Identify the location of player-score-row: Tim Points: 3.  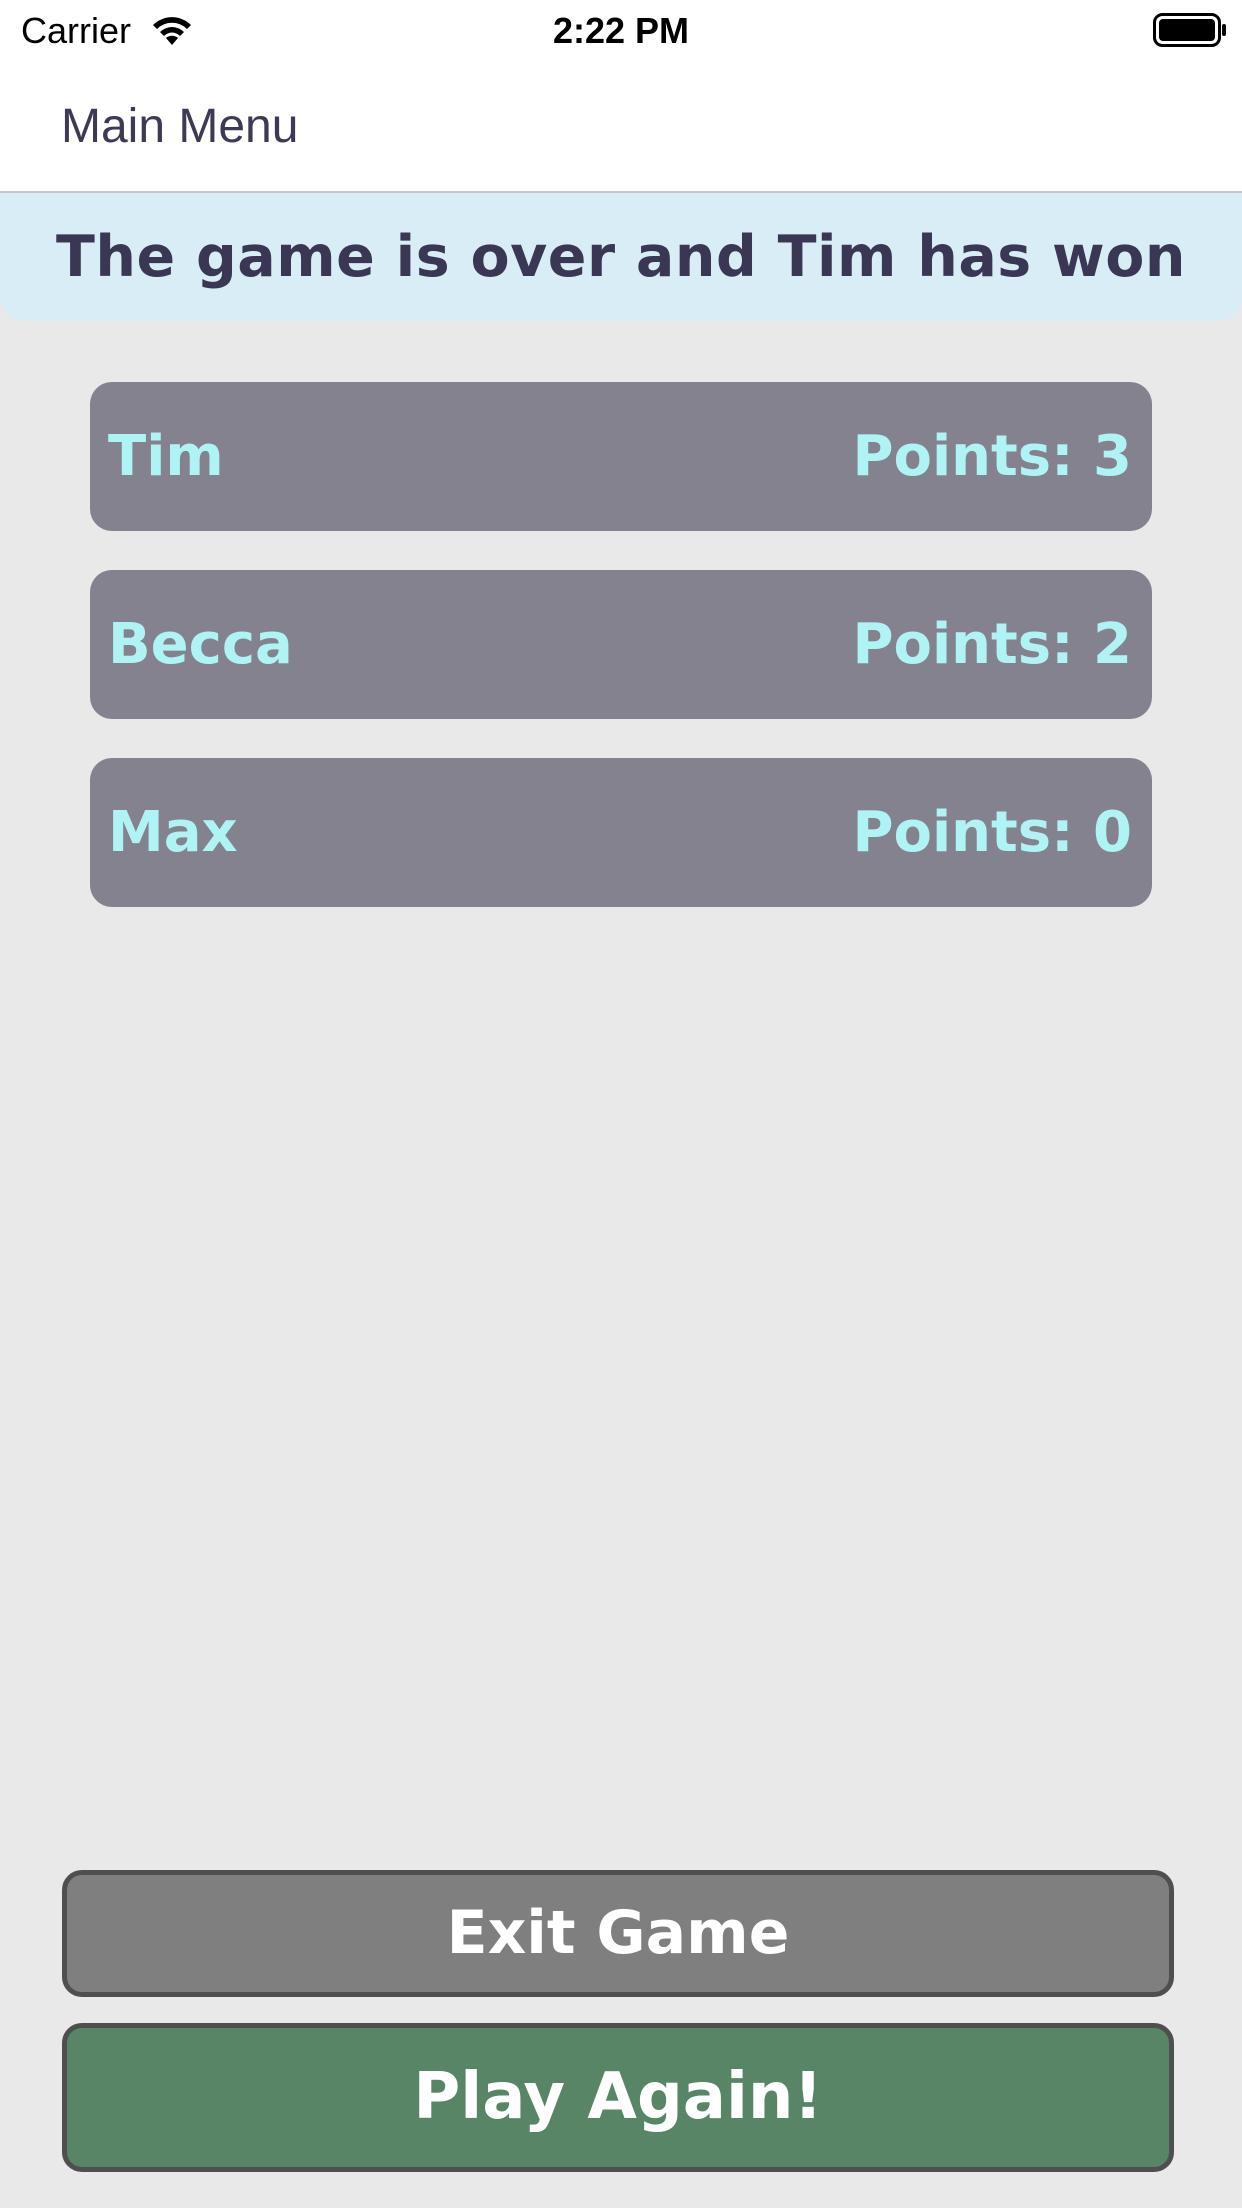
(621, 456).